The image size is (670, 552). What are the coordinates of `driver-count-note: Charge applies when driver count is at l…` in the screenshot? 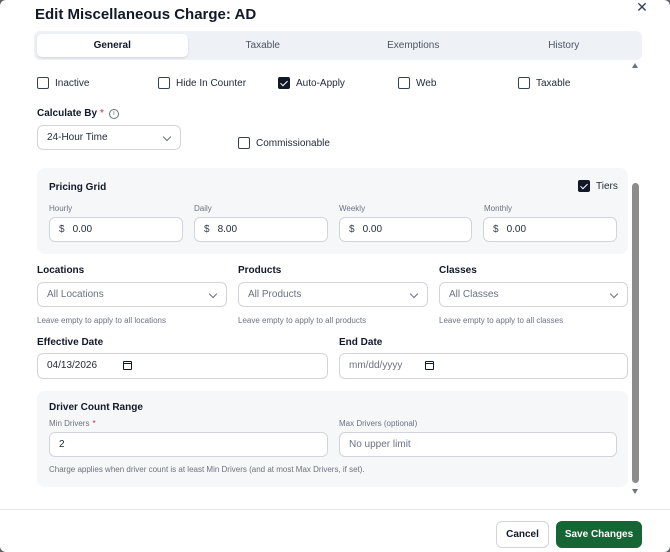 It's located at (207, 469).